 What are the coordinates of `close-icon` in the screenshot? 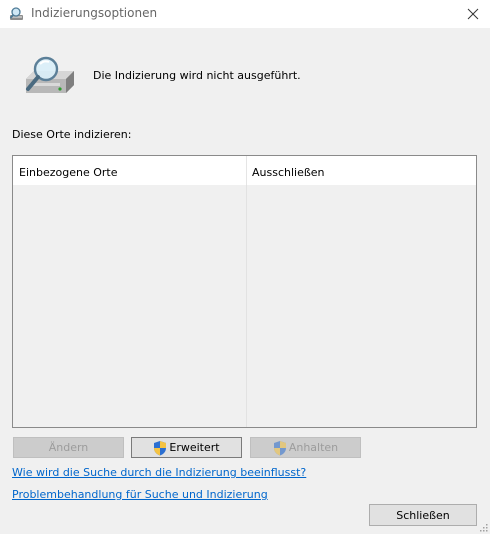 It's located at (473, 14).